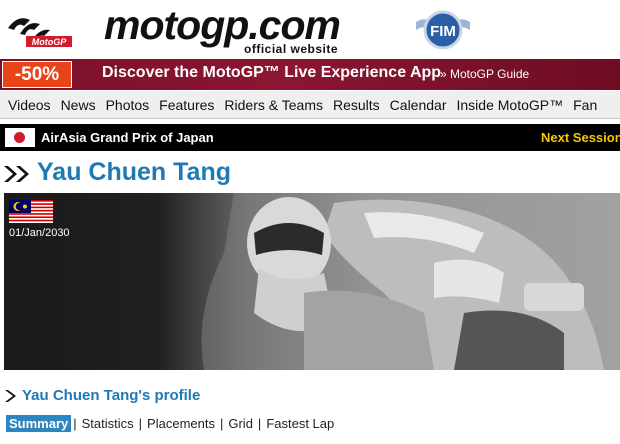 Image resolution: width=620 pixels, height=444 pixels. Describe the element at coordinates (240, 423) in the screenshot. I see `tab-grid: Grid` at that location.